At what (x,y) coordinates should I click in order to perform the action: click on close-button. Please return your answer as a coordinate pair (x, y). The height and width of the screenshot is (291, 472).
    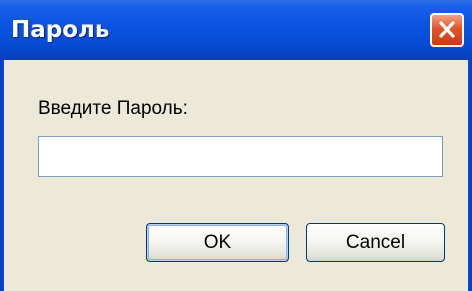
    Looking at the image, I should click on (447, 30).